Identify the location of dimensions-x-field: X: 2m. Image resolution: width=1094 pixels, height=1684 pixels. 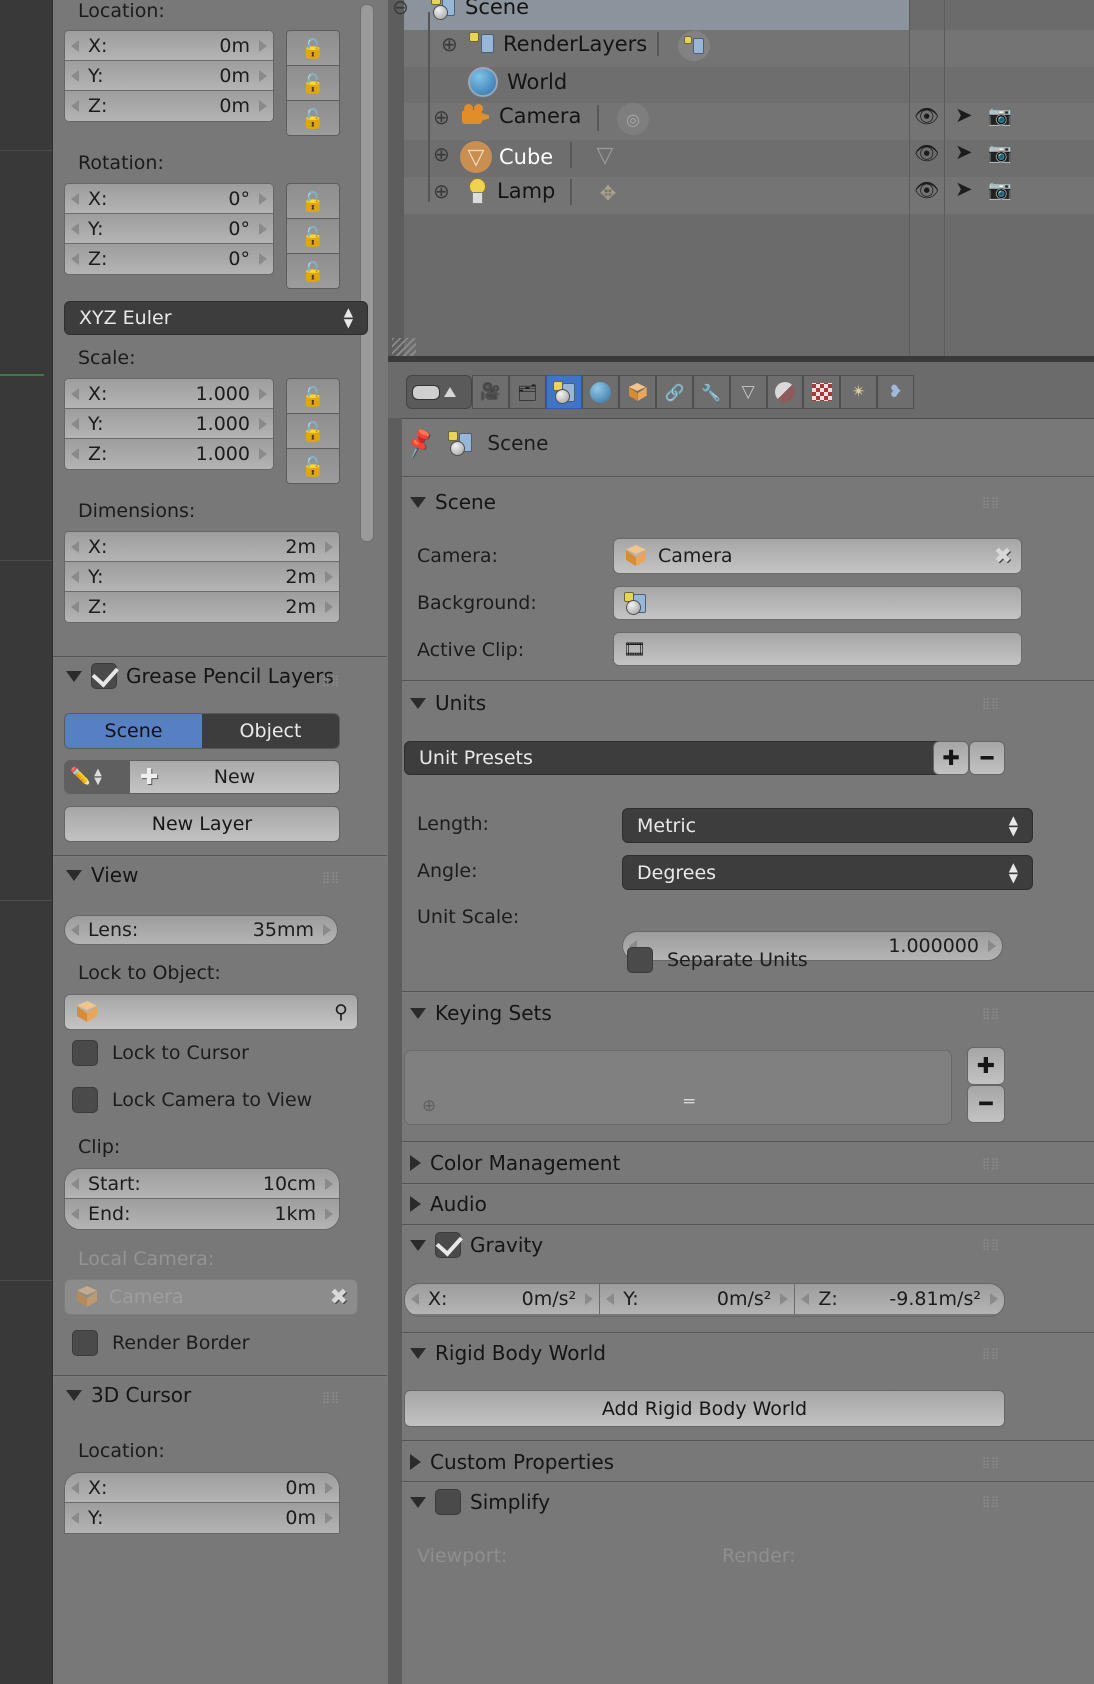
(202, 547).